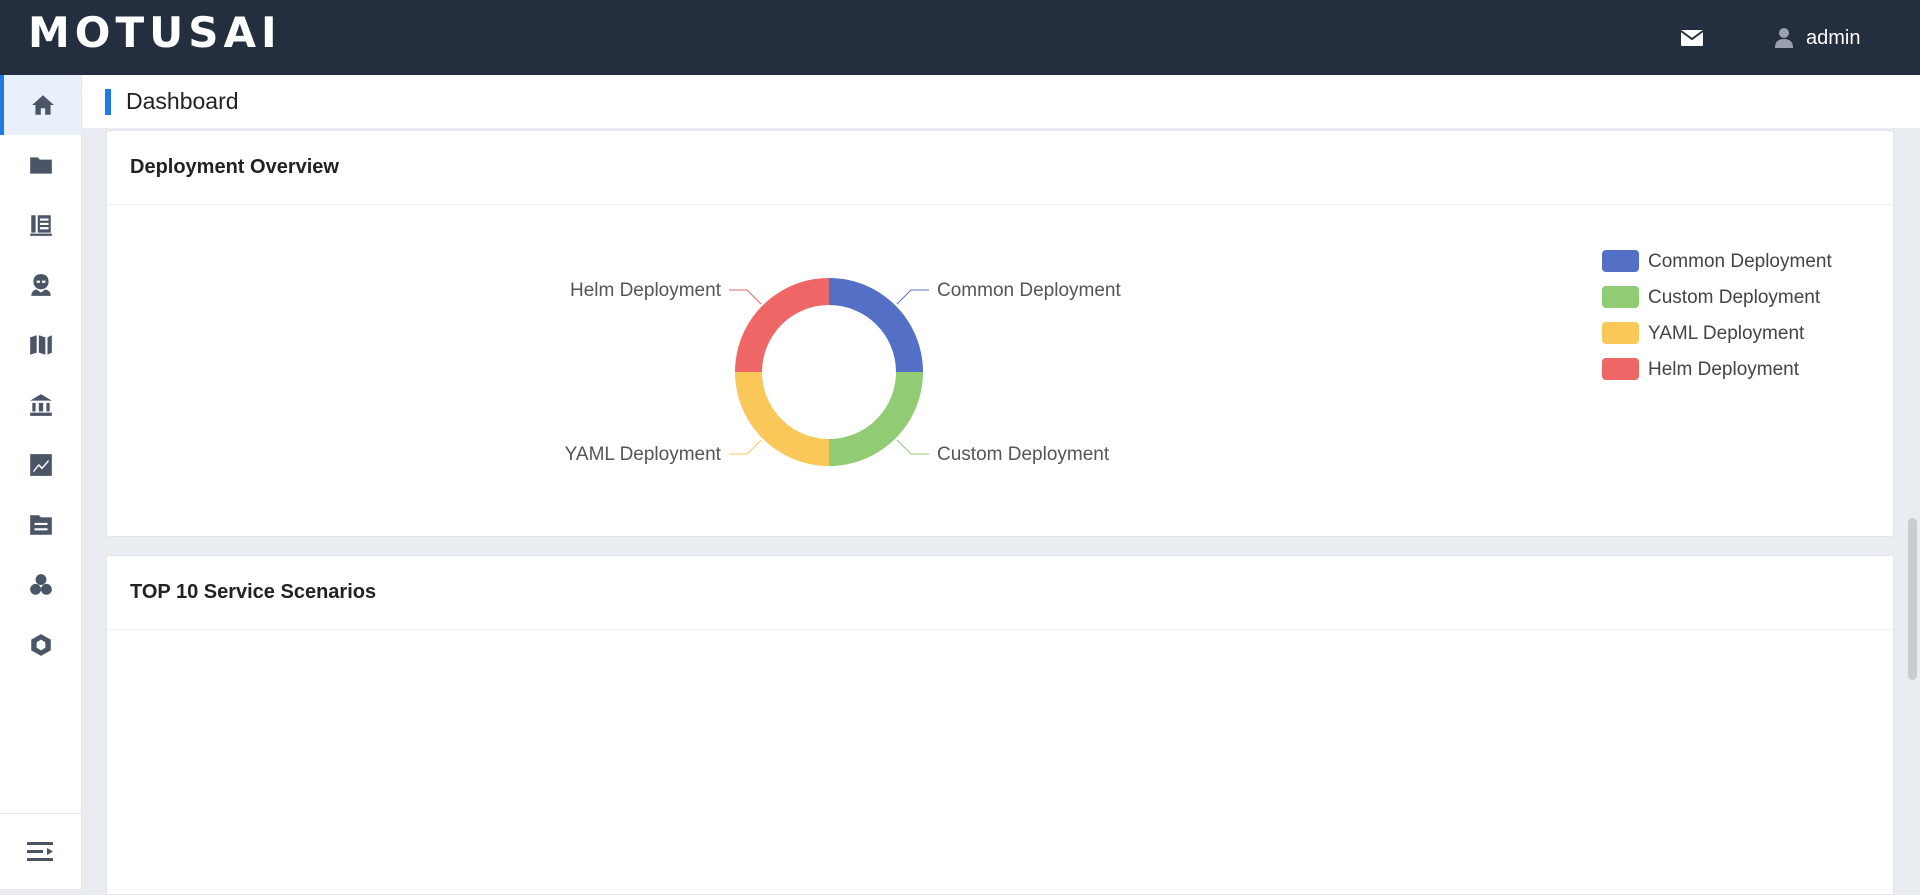  I want to click on sidebar-item-user-group, so click(40, 585).